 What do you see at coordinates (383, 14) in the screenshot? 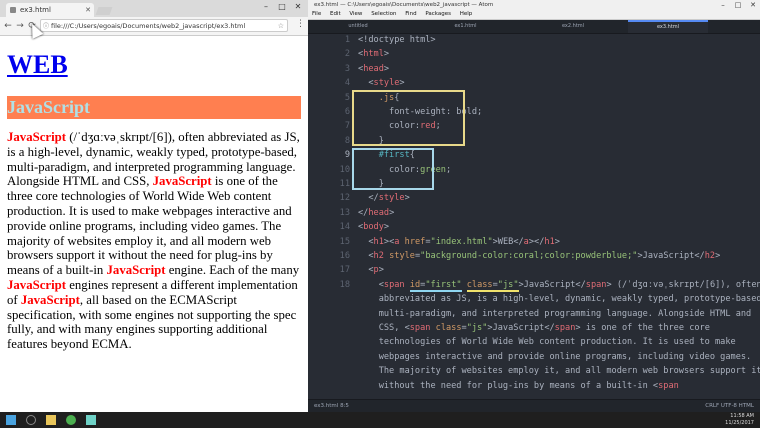
I see `menu-selection: Selection` at bounding box center [383, 14].